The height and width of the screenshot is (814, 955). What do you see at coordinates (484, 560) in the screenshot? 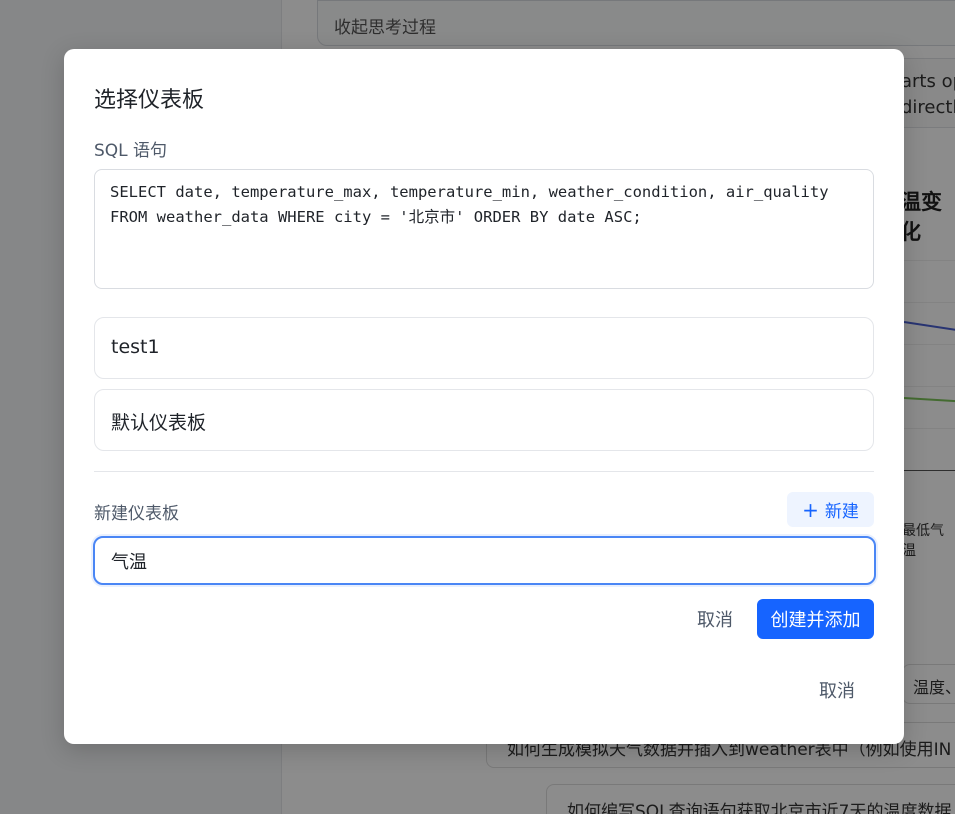
I see `new-dashboard-name-input` at bounding box center [484, 560].